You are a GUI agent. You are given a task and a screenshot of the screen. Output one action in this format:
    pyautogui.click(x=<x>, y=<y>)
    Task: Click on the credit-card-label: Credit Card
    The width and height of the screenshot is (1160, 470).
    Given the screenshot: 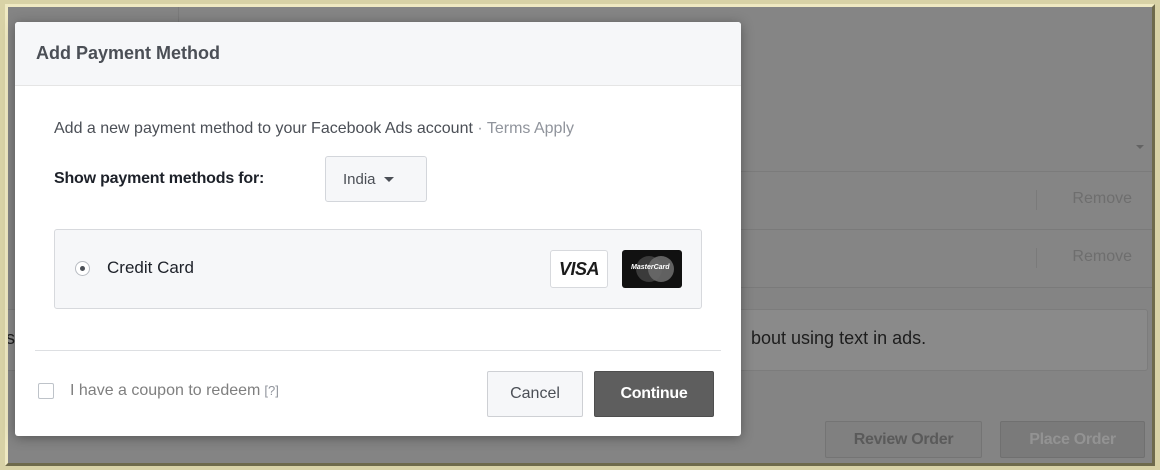 What is the action you would take?
    pyautogui.click(x=150, y=267)
    